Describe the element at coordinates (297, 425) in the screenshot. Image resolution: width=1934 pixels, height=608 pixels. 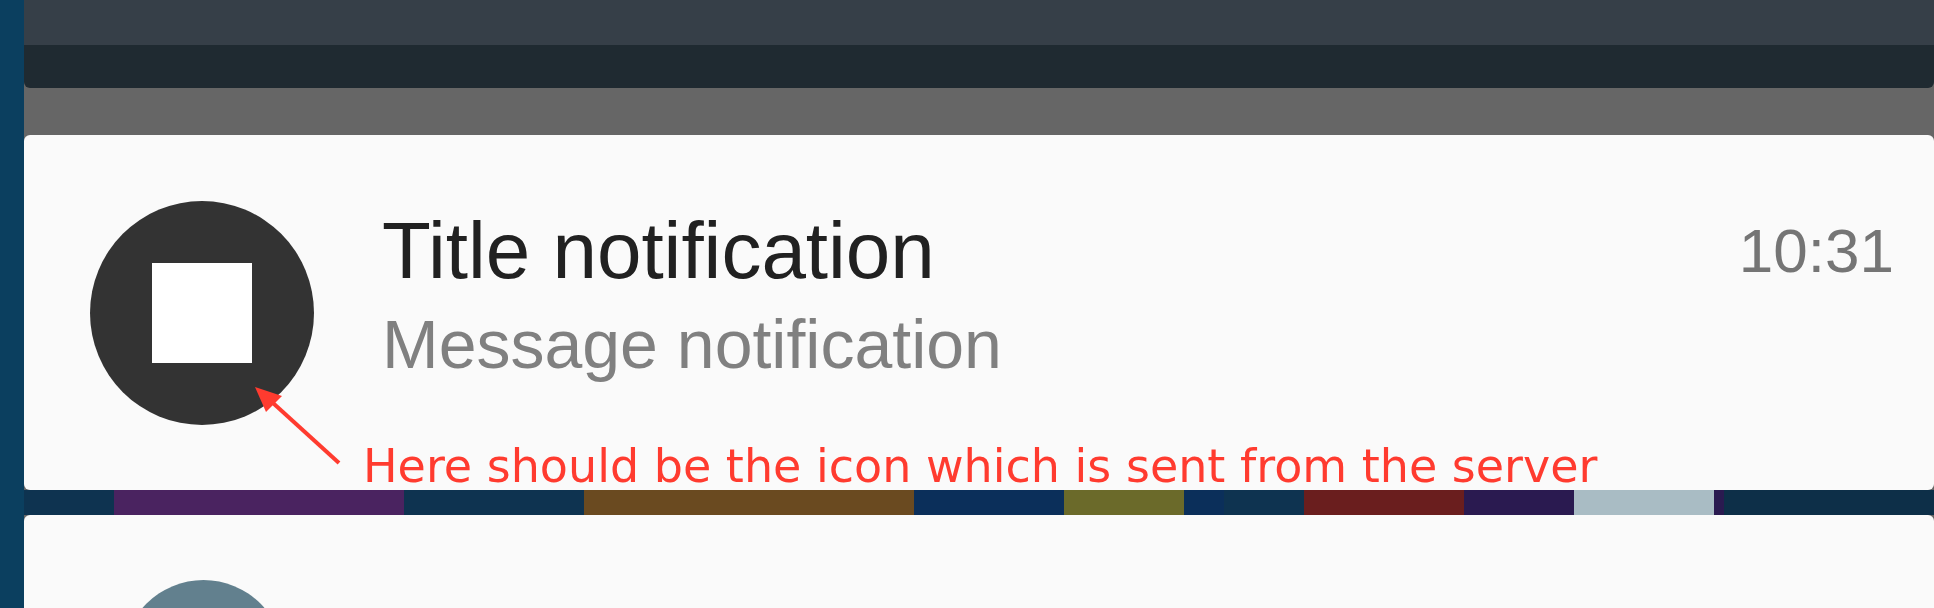
I see `arrow-icon` at that location.